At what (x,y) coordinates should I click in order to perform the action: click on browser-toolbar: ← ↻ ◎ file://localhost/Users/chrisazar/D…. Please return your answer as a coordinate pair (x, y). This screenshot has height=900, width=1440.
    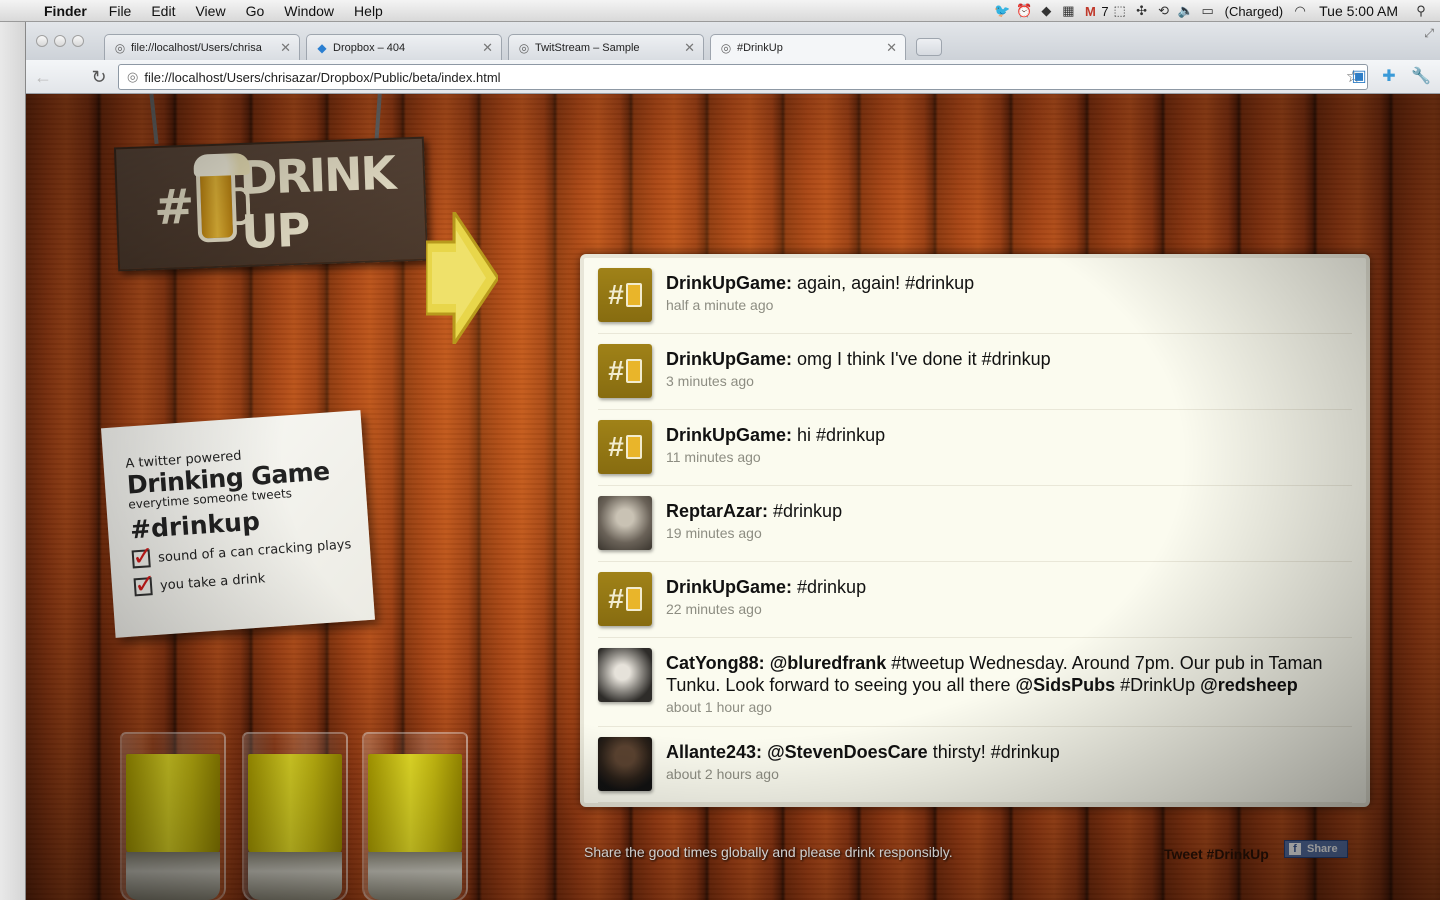
    Looking at the image, I should click on (733, 77).